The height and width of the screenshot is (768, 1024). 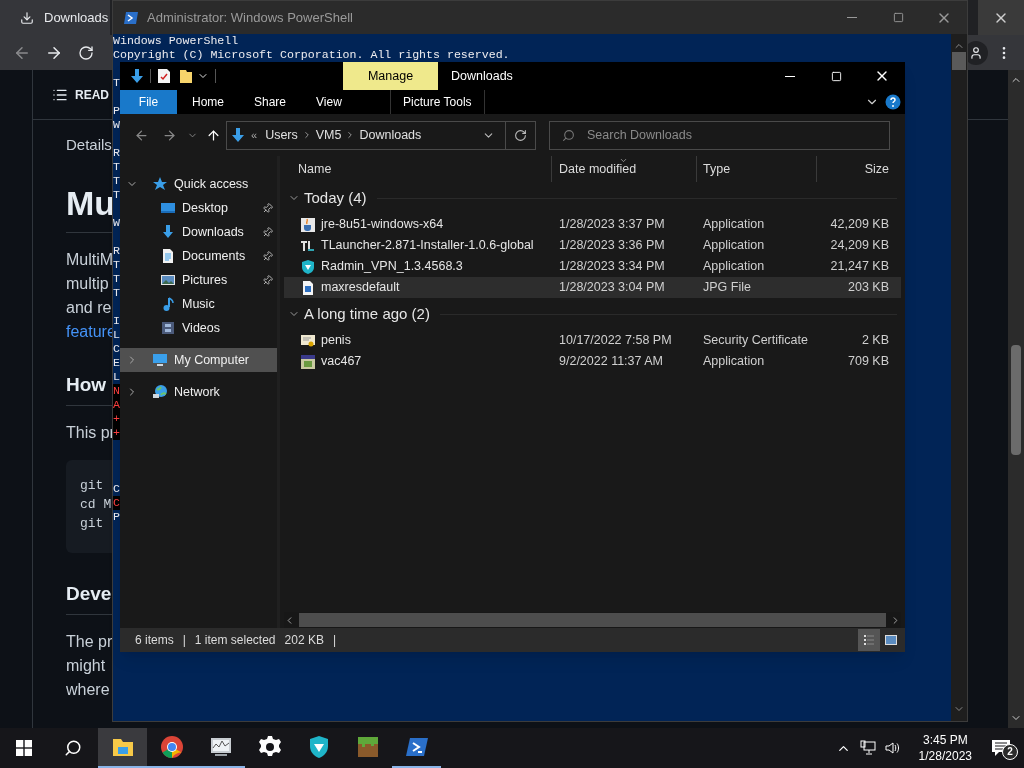 I want to click on nav-item: Network, so click(x=198, y=392).